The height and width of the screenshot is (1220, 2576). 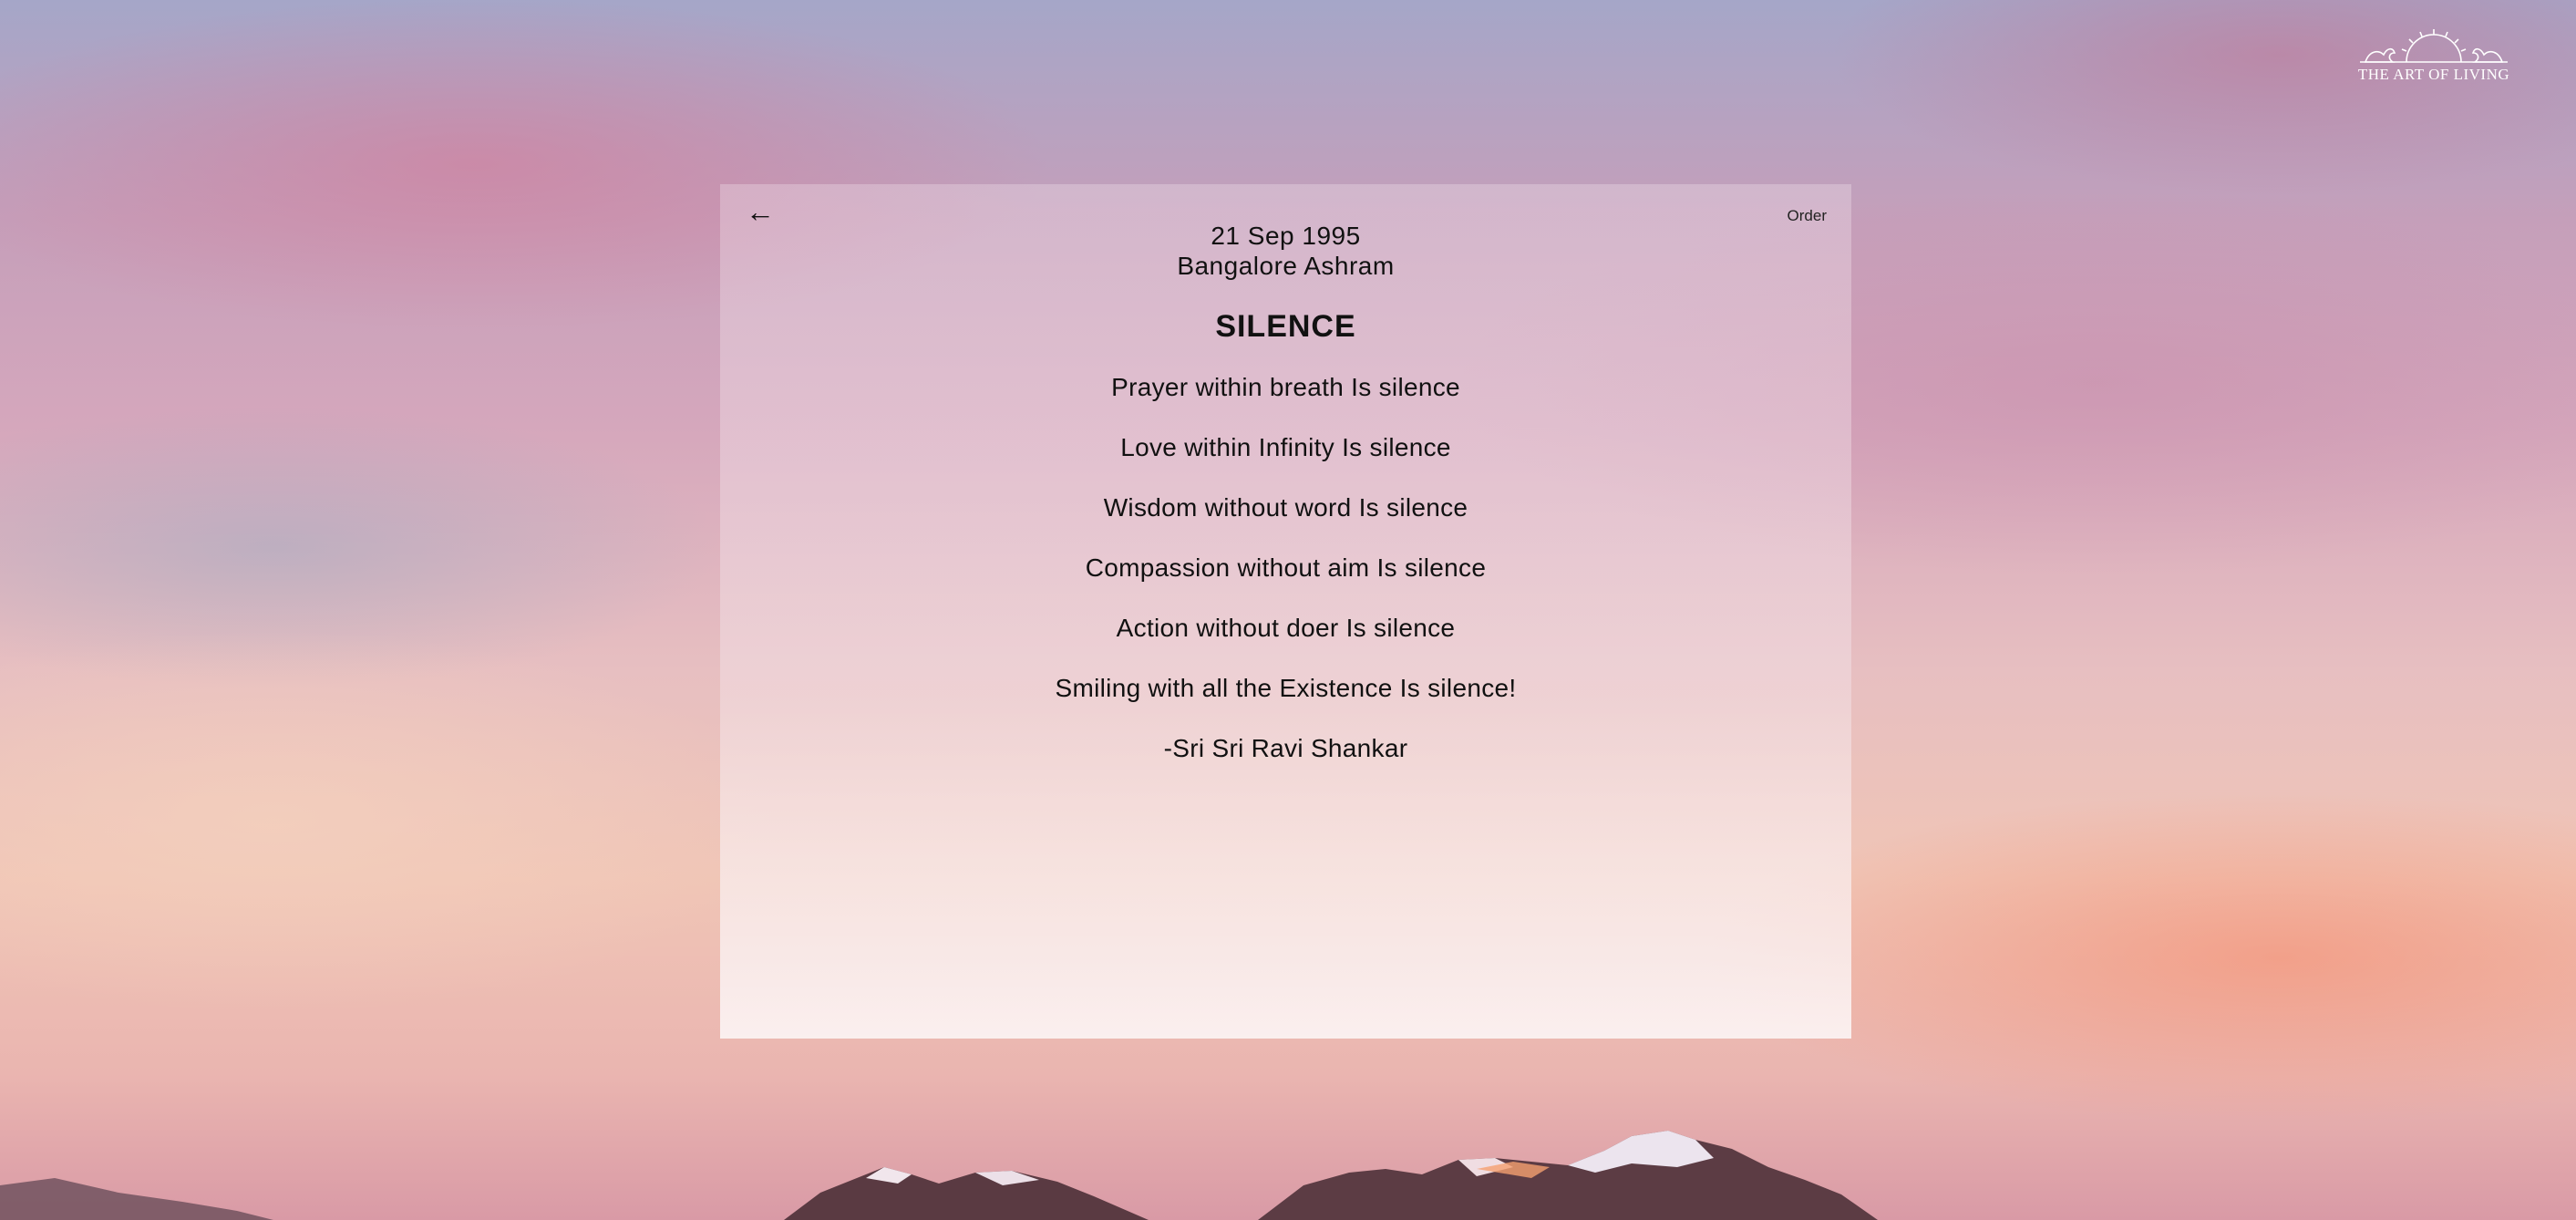 I want to click on mountain-range, so click(x=939, y=1175).